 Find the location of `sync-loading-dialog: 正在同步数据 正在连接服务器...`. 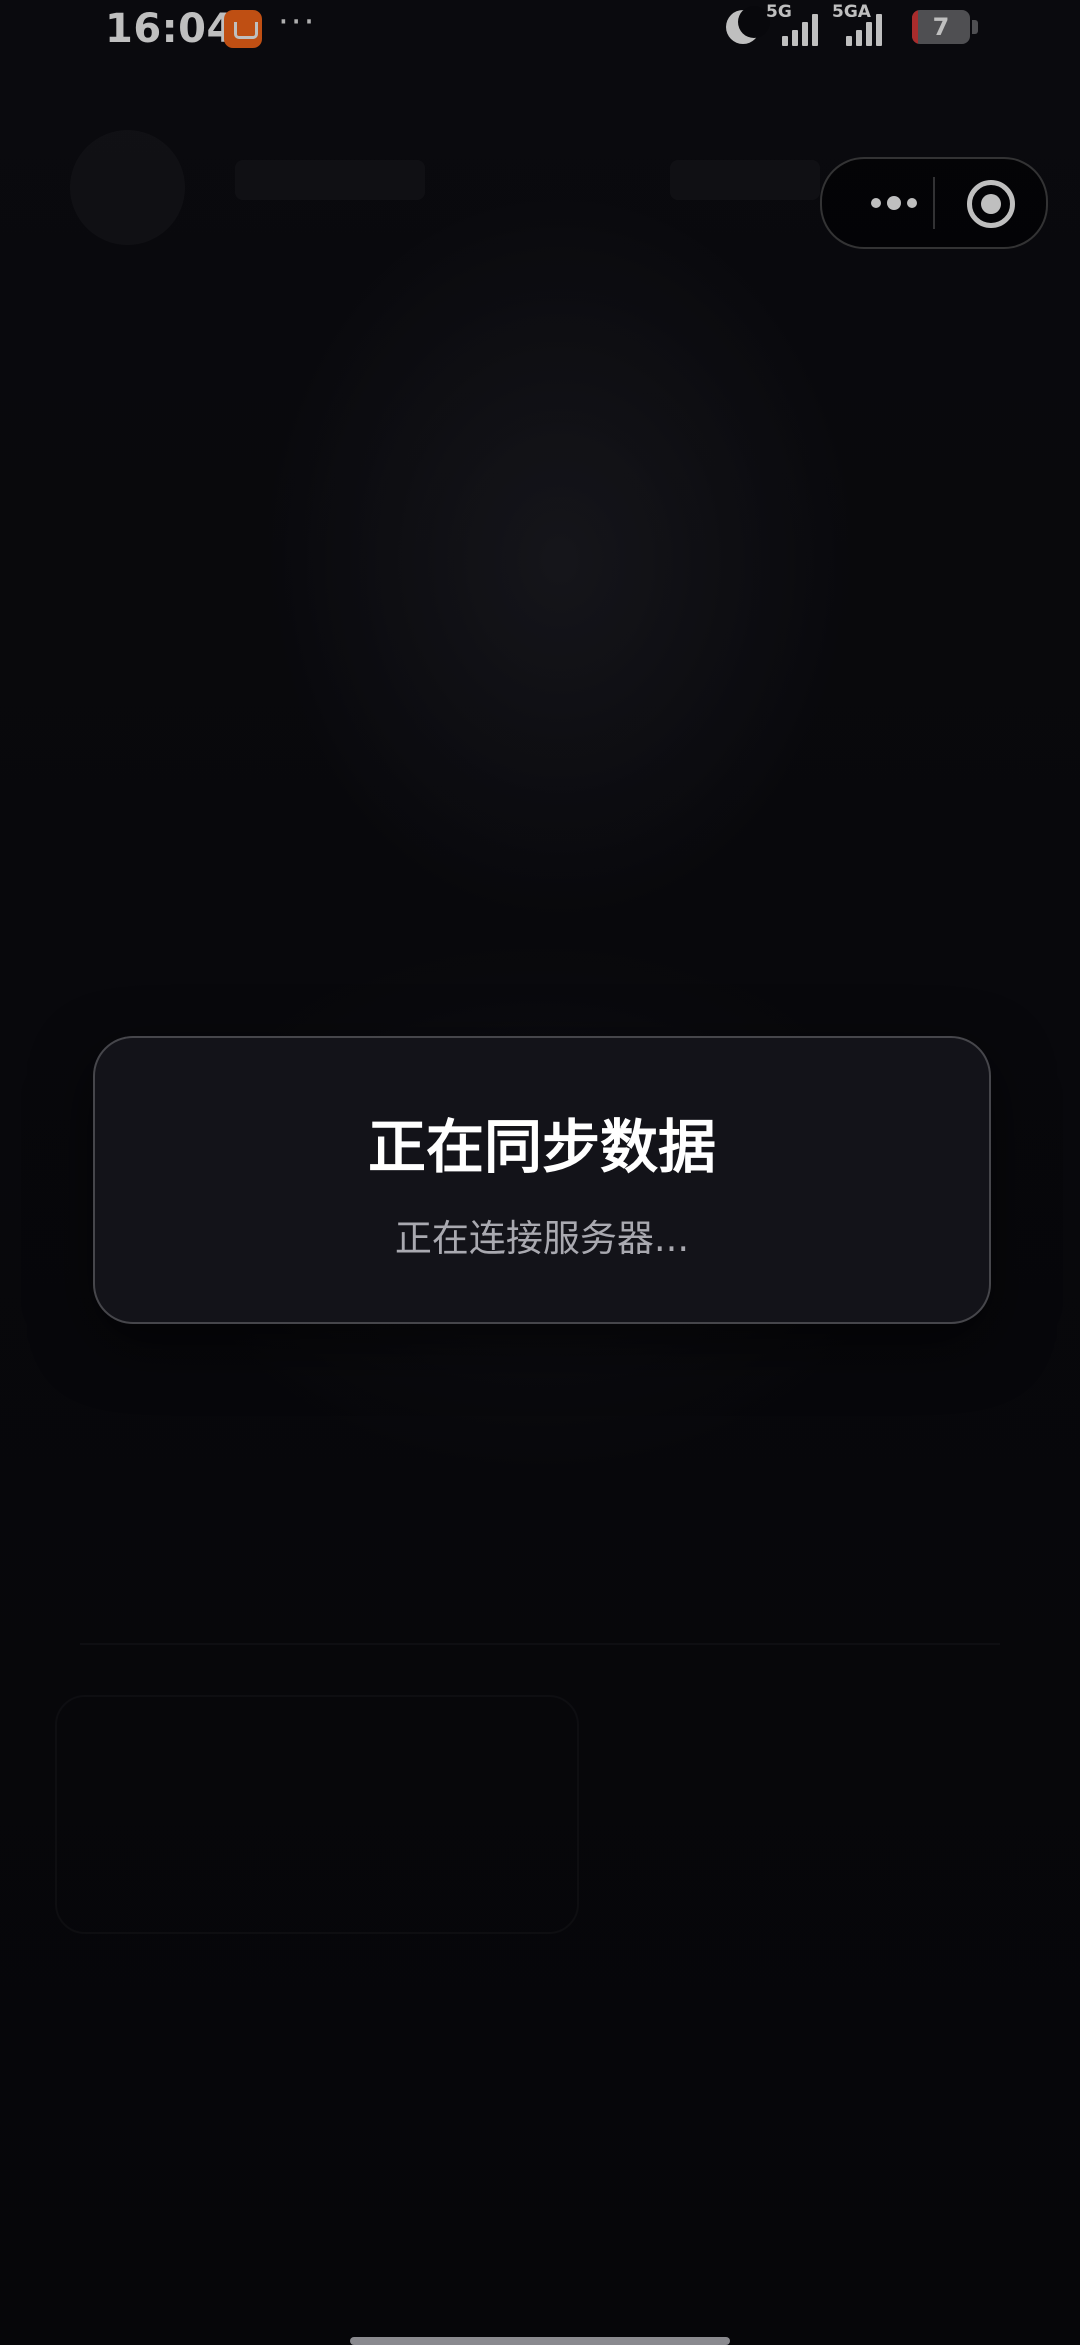

sync-loading-dialog: 正在同步数据 正在连接服务器... is located at coordinates (542, 1180).